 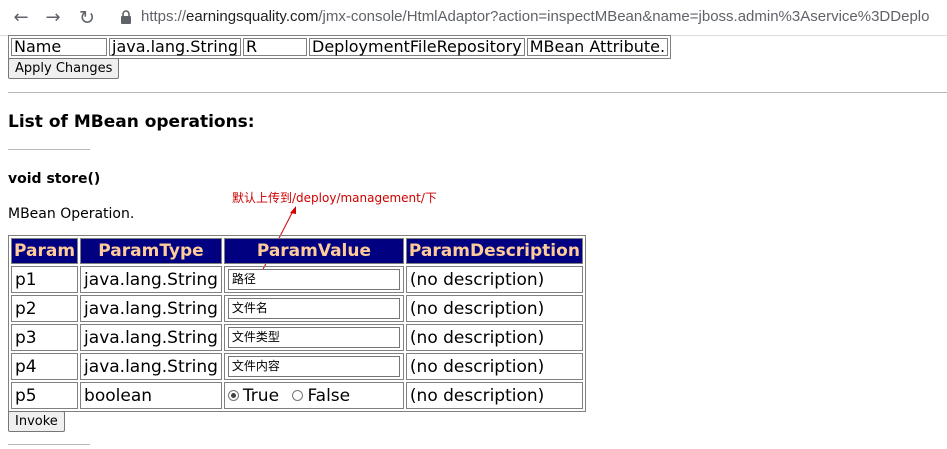 What do you see at coordinates (54, 179) in the screenshot?
I see `operation-signature: void store()` at bounding box center [54, 179].